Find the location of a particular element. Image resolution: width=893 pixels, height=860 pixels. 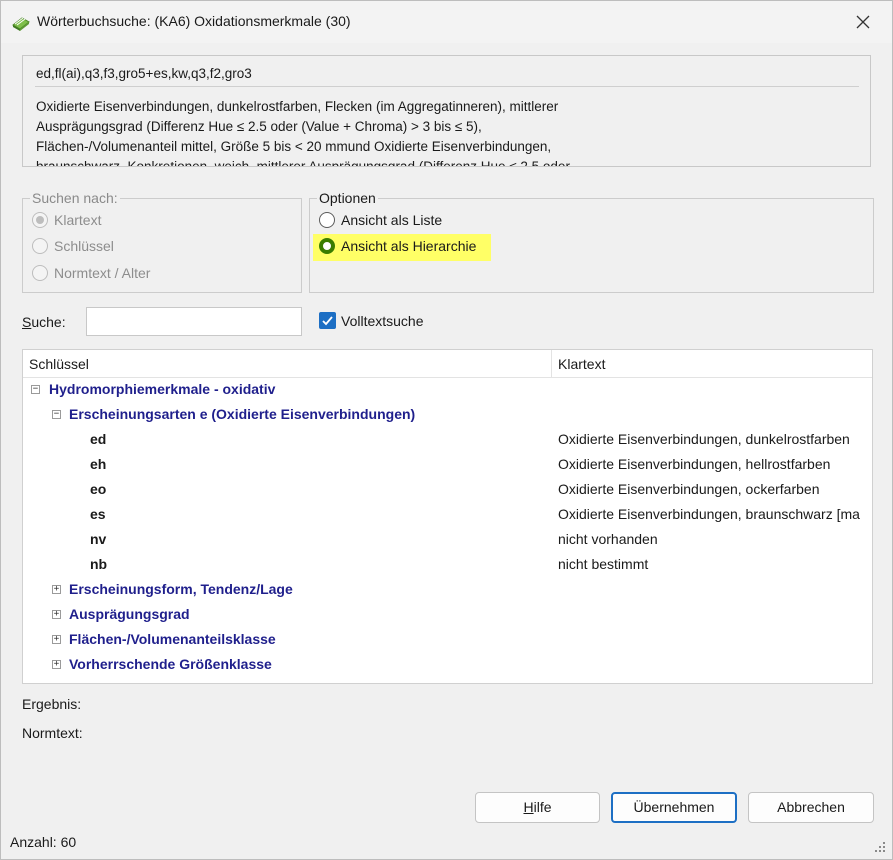

radio-label: Klartext is located at coordinates (78, 220).